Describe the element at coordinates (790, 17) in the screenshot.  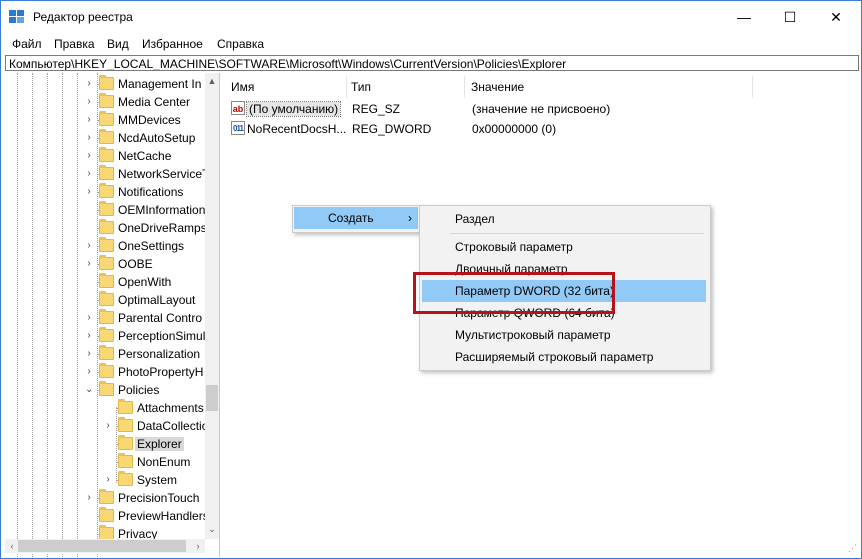
I see `maximize-button: ☐` at that location.